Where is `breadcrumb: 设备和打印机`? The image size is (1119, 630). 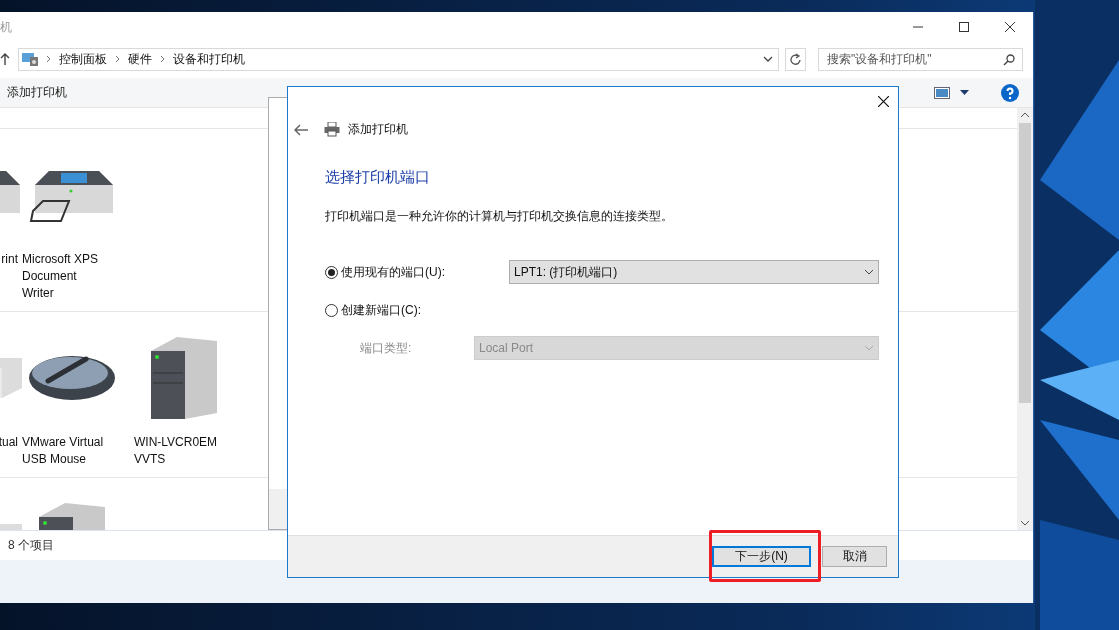 breadcrumb: 设备和打印机 is located at coordinates (209, 59).